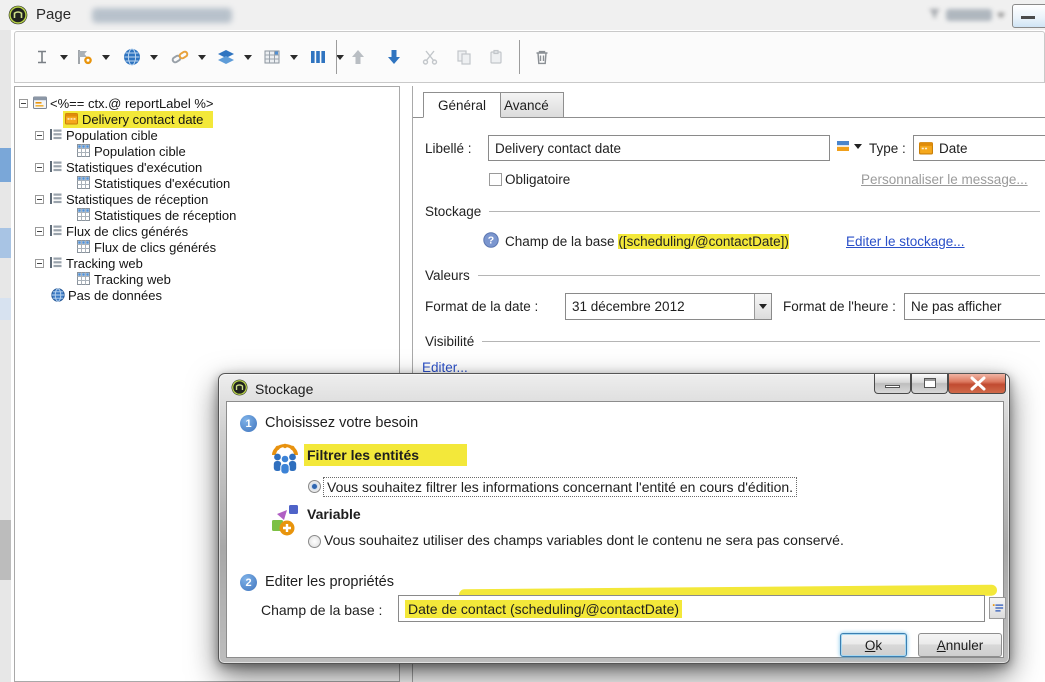  I want to click on toolbar-field-button, so click(51, 57).